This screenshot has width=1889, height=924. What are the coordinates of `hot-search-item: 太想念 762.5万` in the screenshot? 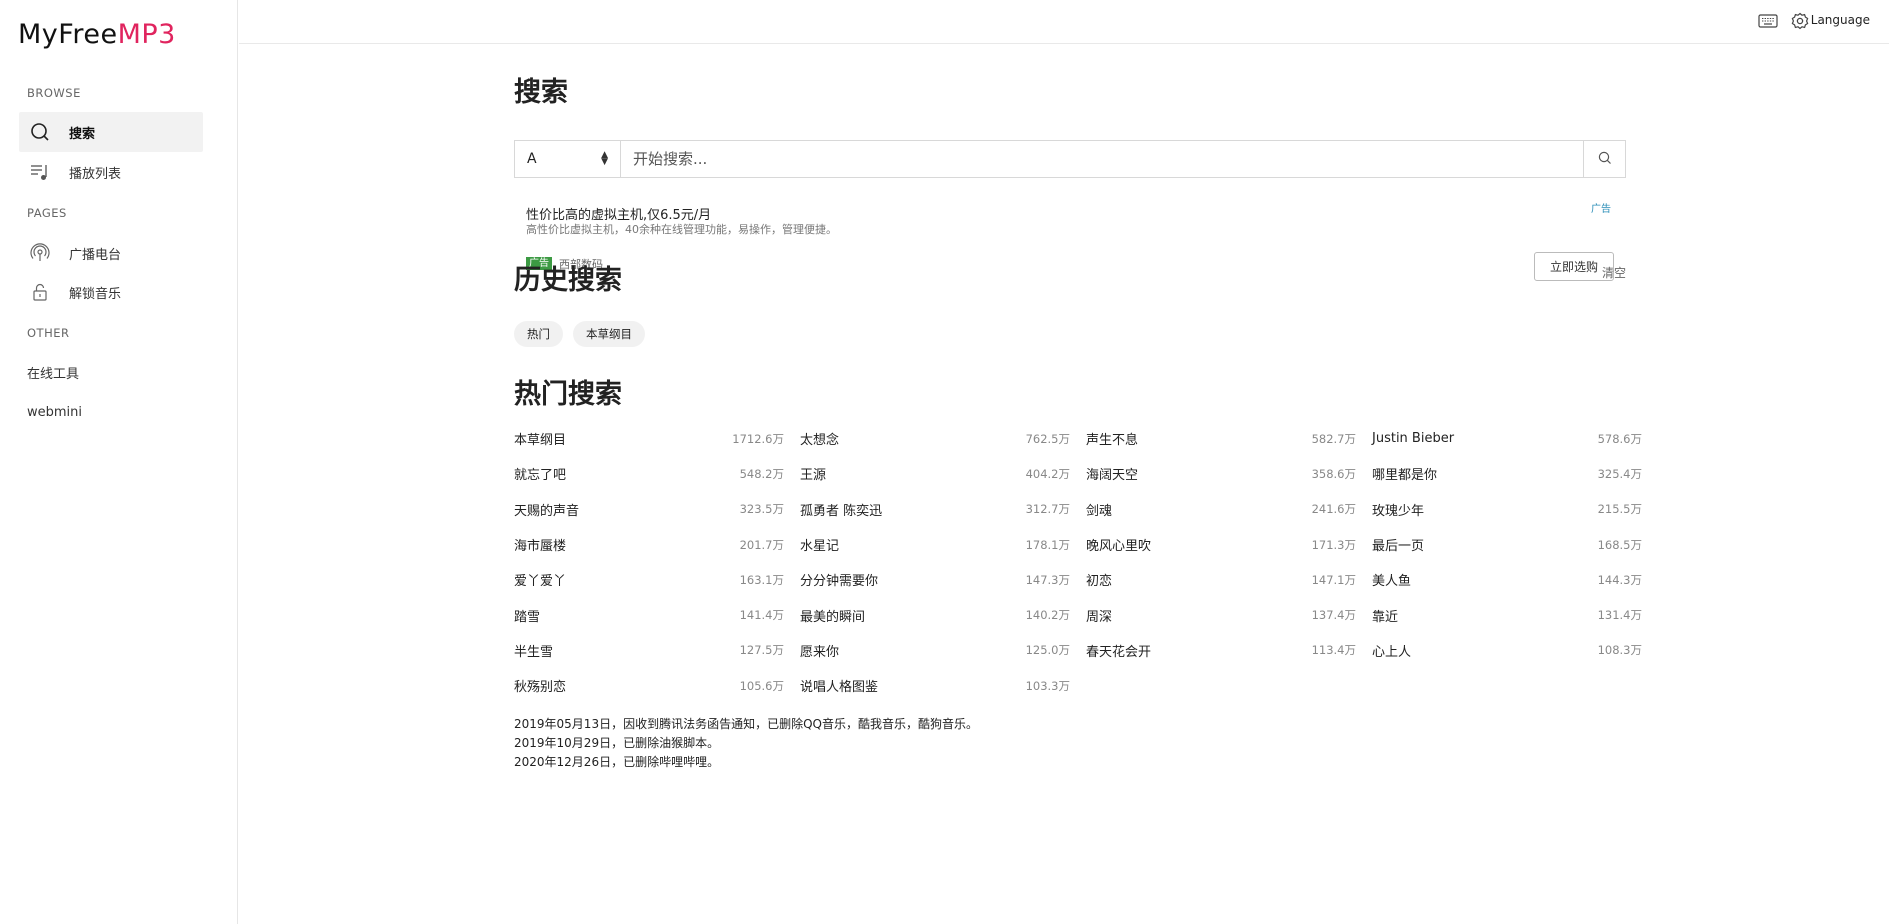 It's located at (935, 438).